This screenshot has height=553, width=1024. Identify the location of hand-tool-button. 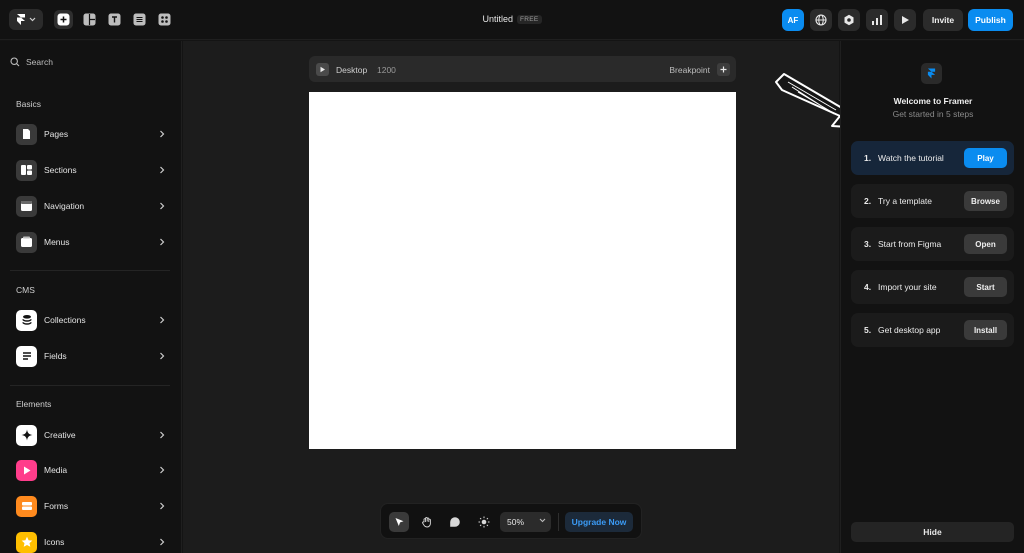
(427, 522).